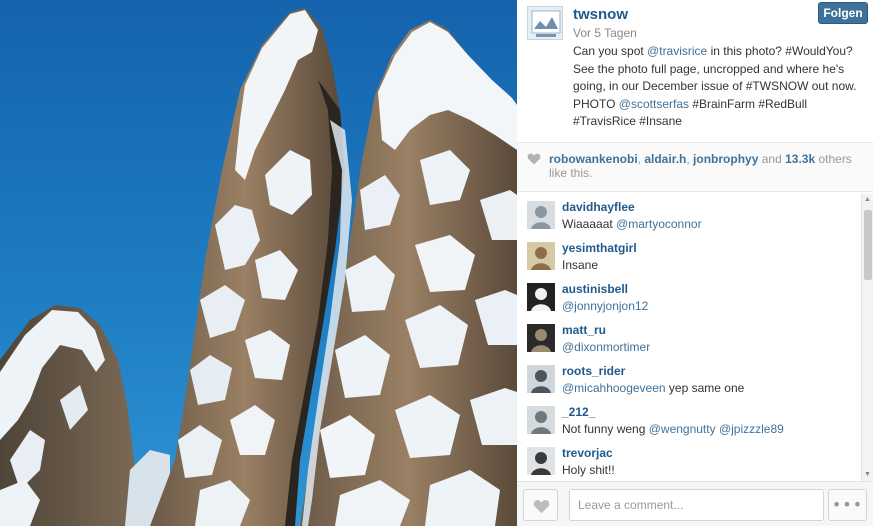  I want to click on comment-row: austinisbell @jonnyjonjon12, so click(692, 295).